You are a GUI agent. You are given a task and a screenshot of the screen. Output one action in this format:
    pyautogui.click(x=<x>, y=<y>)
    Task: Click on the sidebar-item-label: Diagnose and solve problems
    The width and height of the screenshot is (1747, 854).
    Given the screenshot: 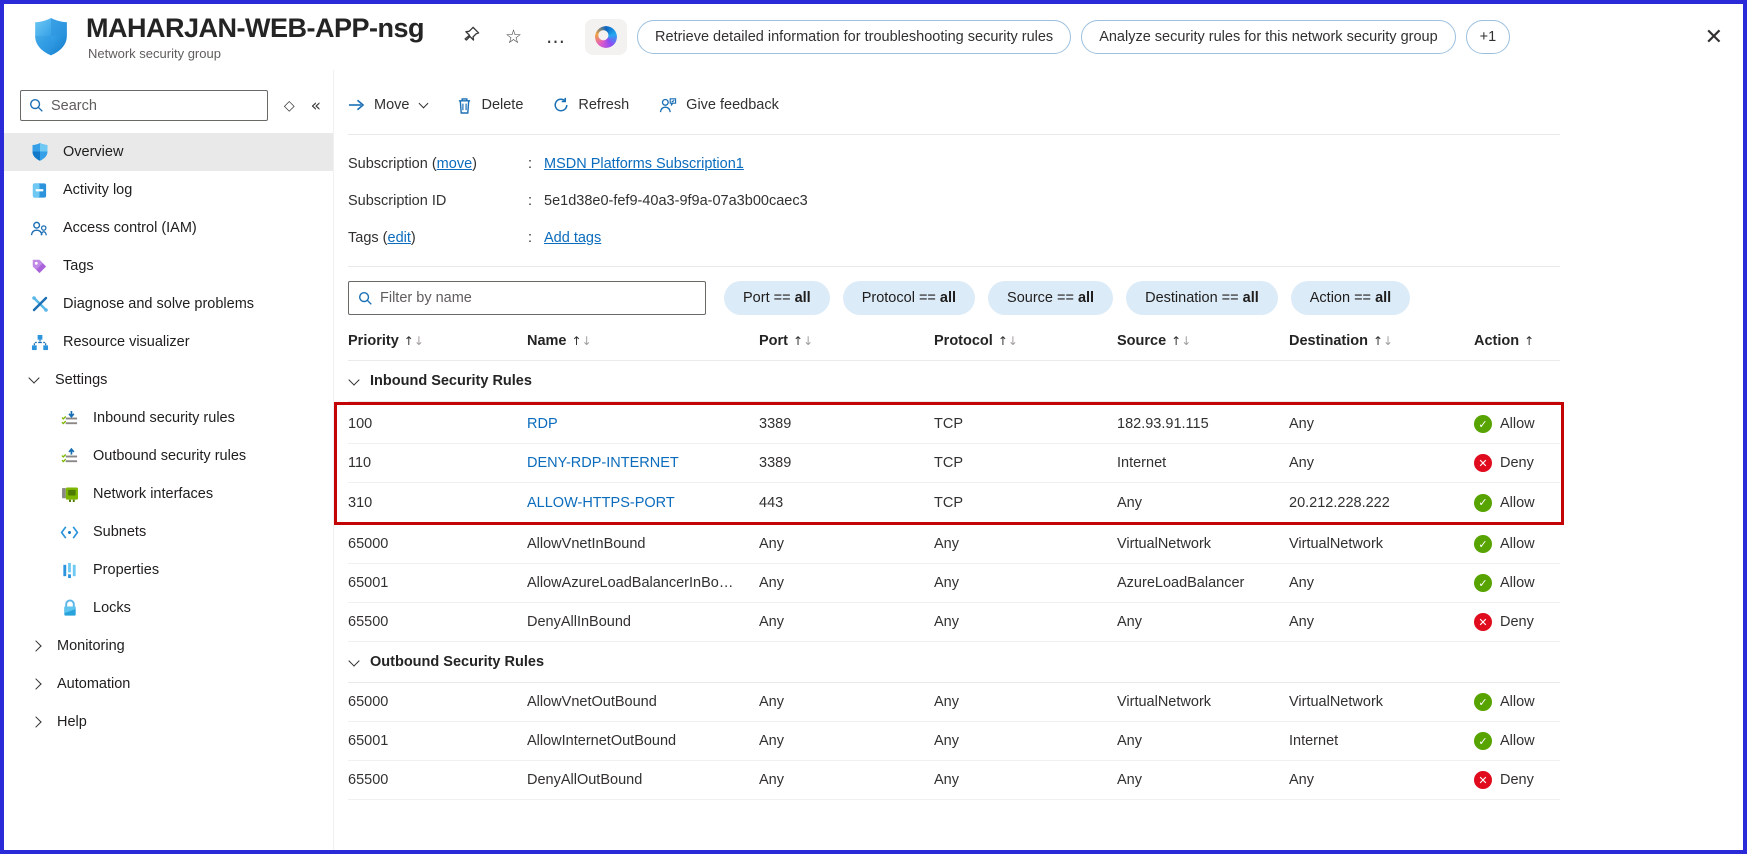 What is the action you would take?
    pyautogui.click(x=159, y=304)
    